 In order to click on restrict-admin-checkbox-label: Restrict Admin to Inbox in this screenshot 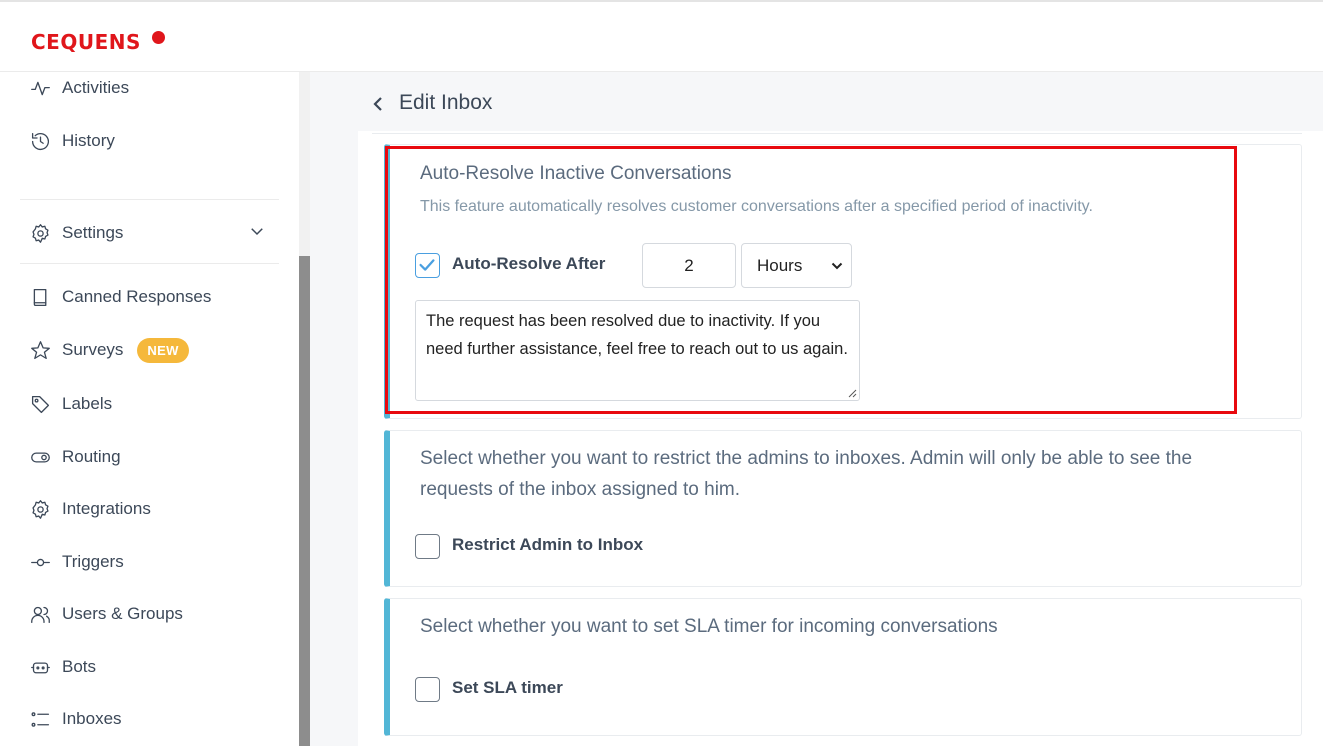, I will do `click(548, 544)`.